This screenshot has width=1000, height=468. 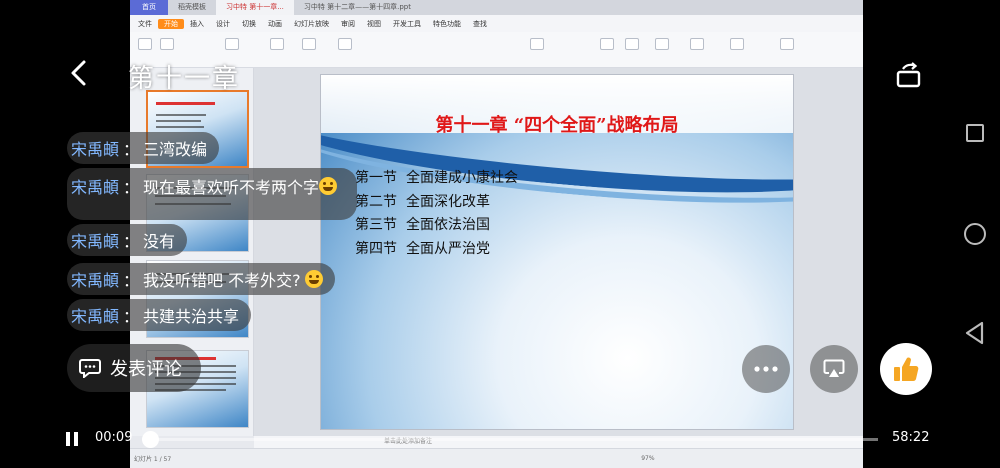 What do you see at coordinates (557, 125) in the screenshot?
I see `slide-title: 第十一章 “四个全面”战略布局` at bounding box center [557, 125].